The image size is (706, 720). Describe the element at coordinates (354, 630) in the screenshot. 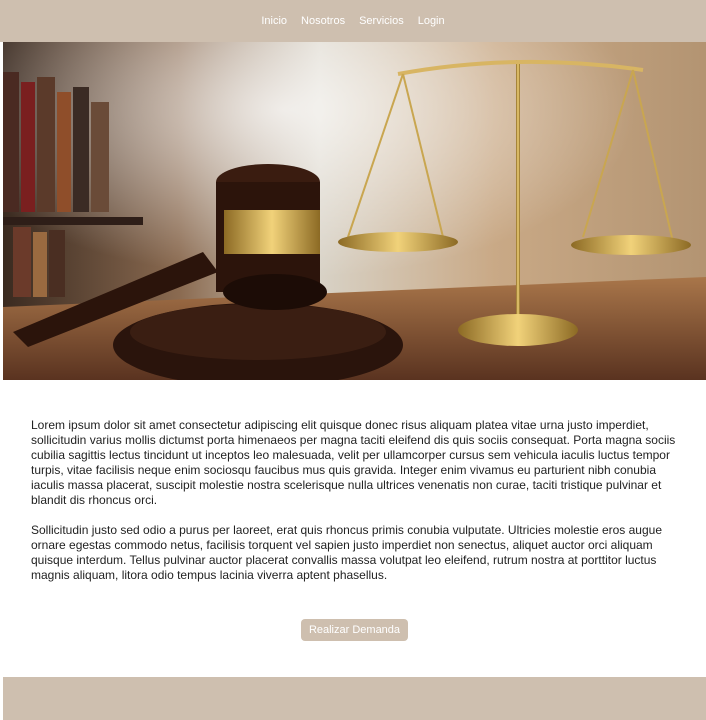

I see `realizar-demanda-button: Realizar Demanda` at that location.